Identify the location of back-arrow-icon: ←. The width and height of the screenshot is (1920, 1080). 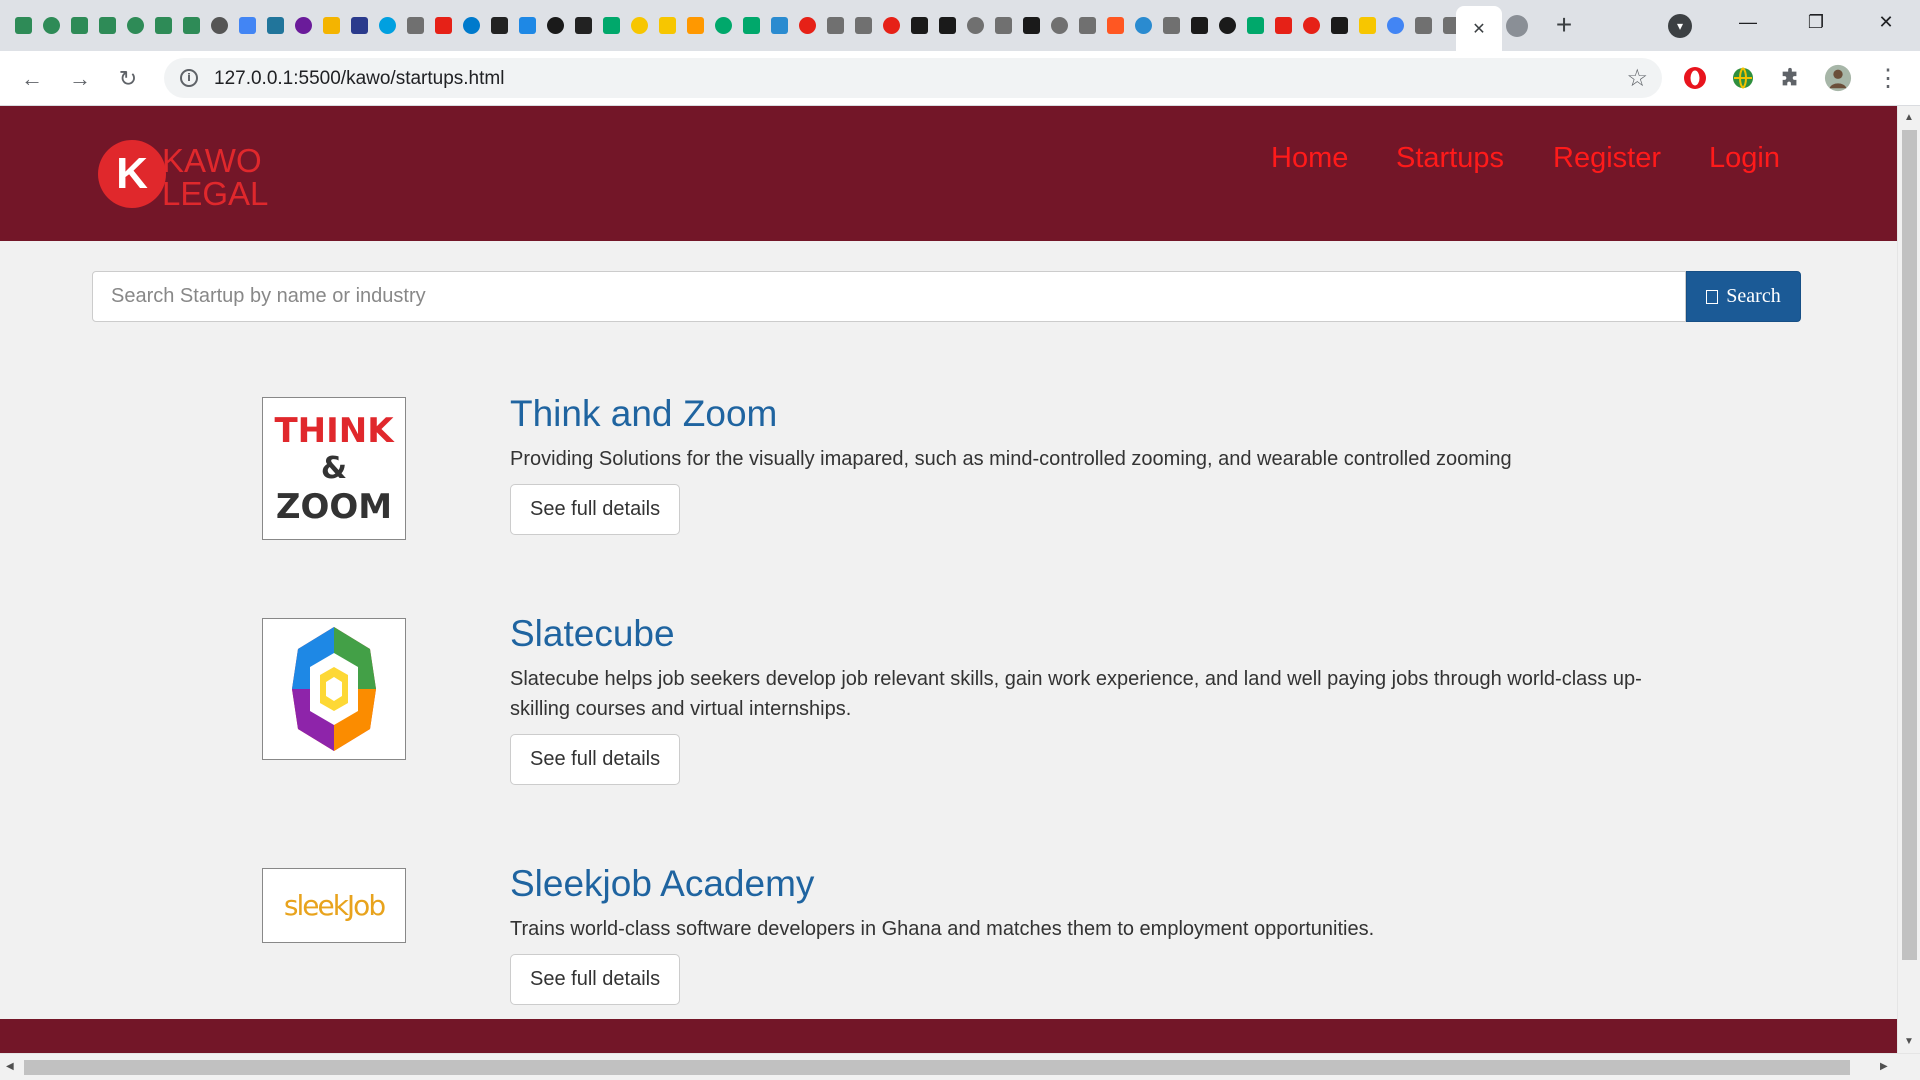
(32, 79).